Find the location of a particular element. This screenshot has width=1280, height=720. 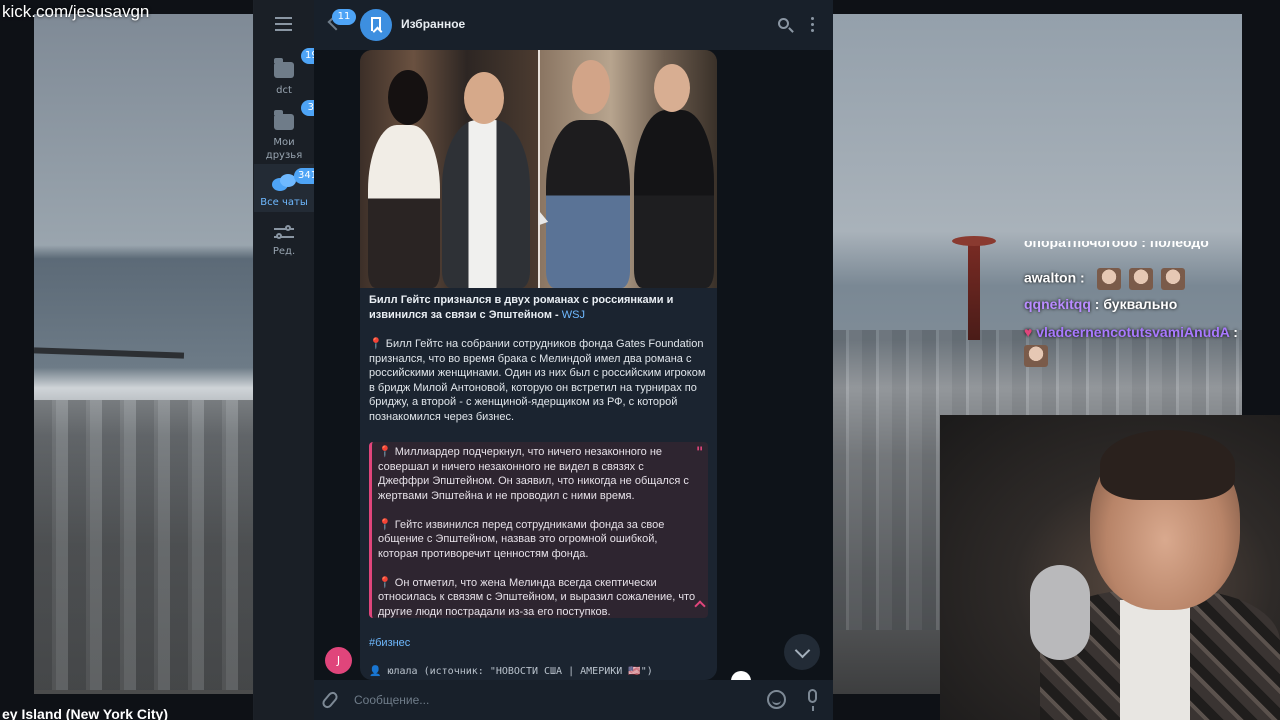

streamer-shirt is located at coordinates (1155, 660).